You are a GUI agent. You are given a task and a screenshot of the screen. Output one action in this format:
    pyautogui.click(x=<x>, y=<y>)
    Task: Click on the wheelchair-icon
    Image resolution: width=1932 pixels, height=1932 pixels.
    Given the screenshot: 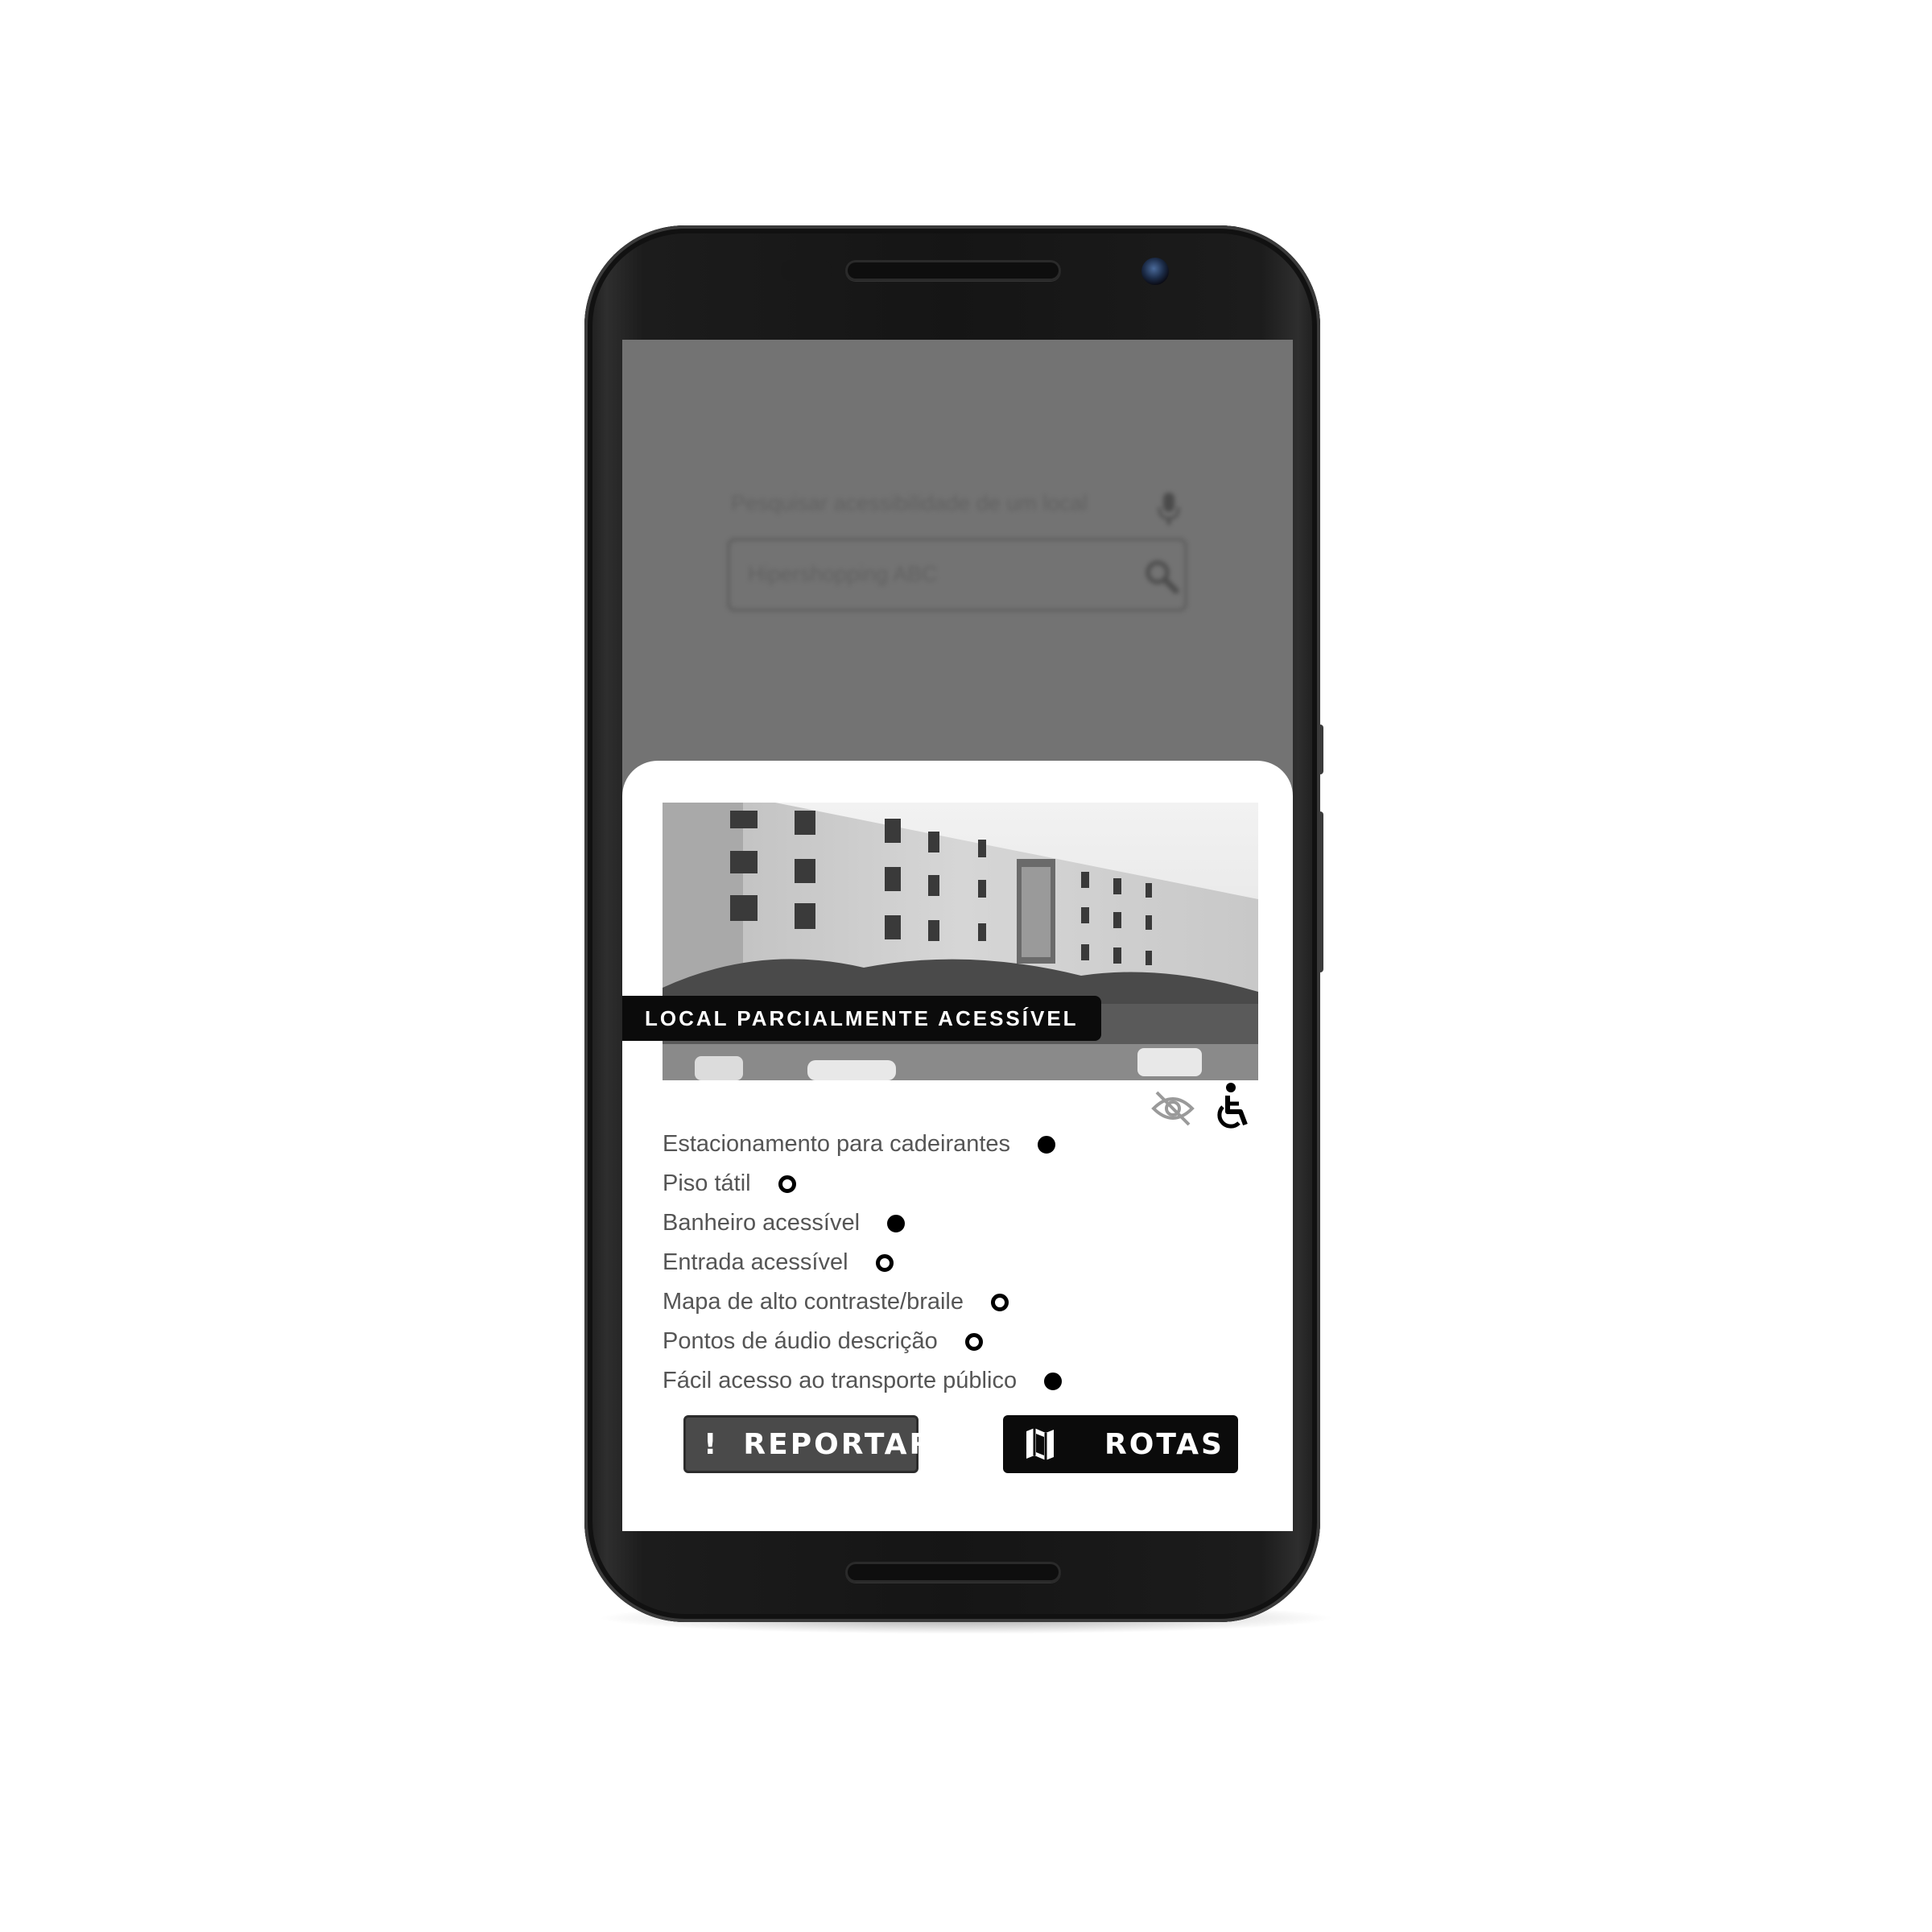 What is the action you would take?
    pyautogui.click(x=1232, y=1106)
    